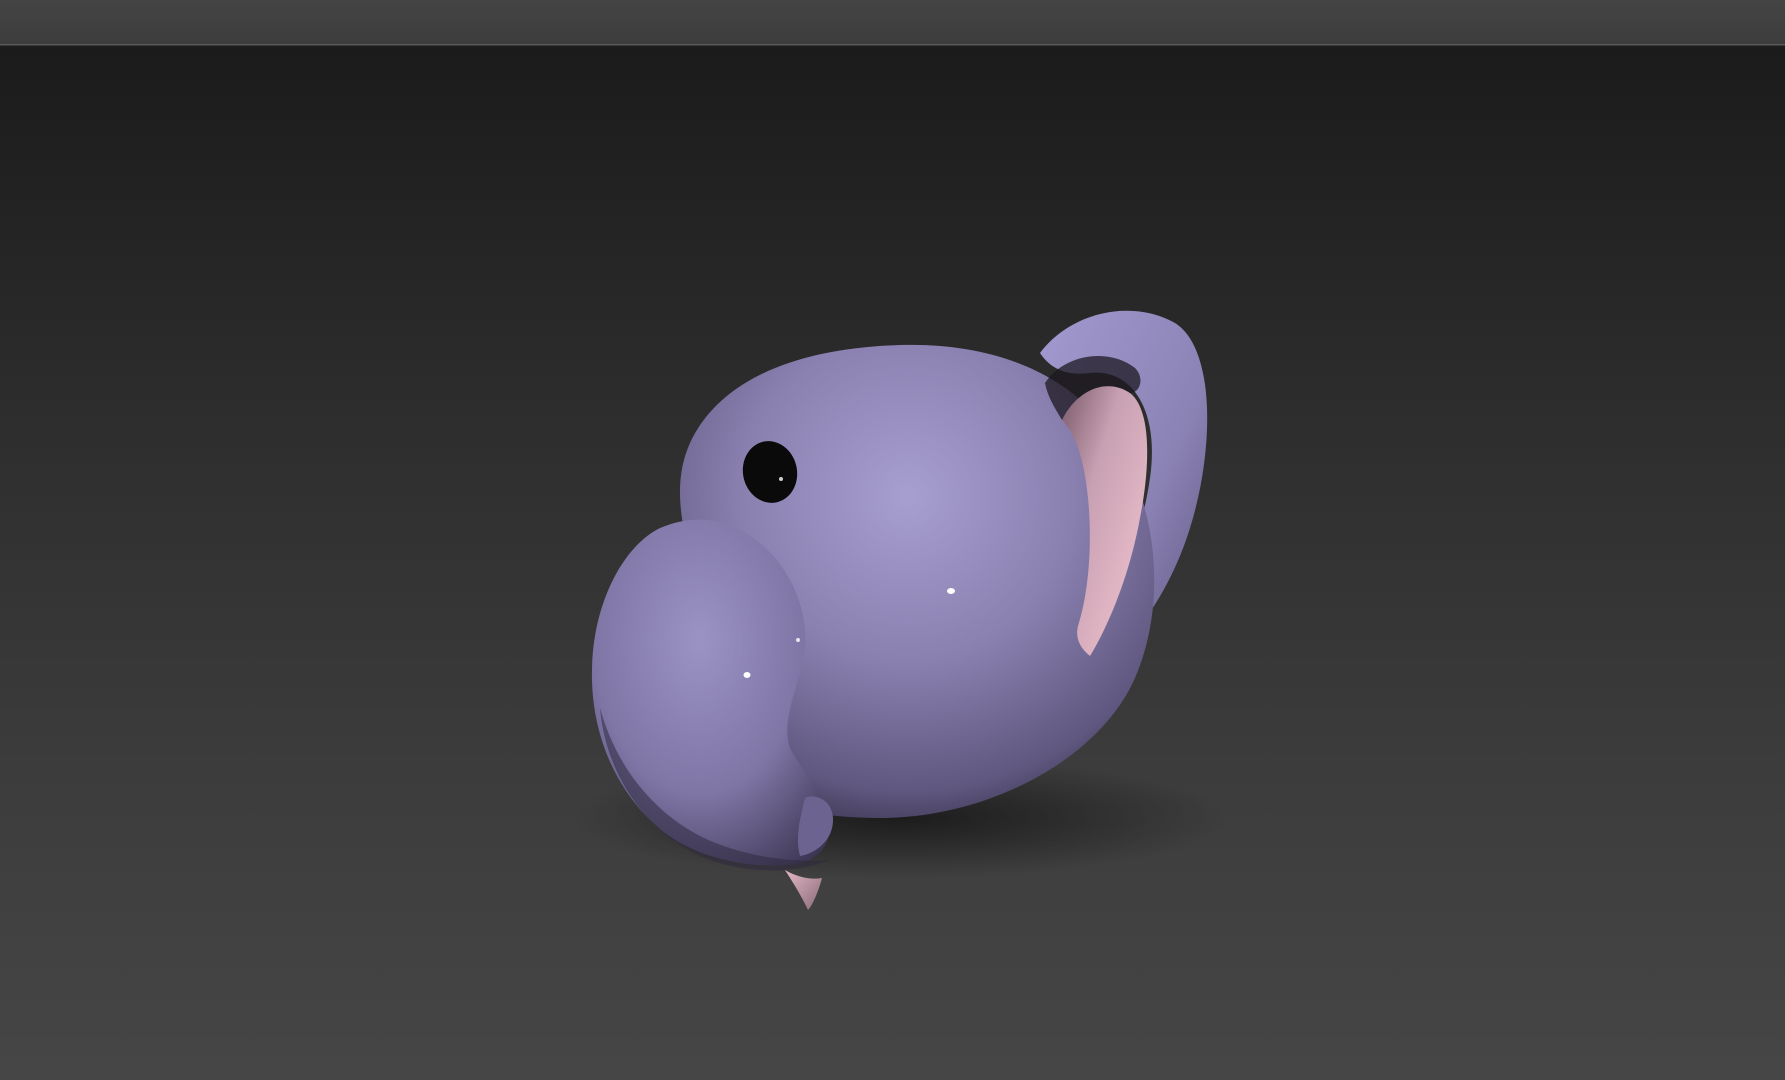 This screenshot has height=1080, width=1785. What do you see at coordinates (892, 22) in the screenshot?
I see `top-toolbar` at bounding box center [892, 22].